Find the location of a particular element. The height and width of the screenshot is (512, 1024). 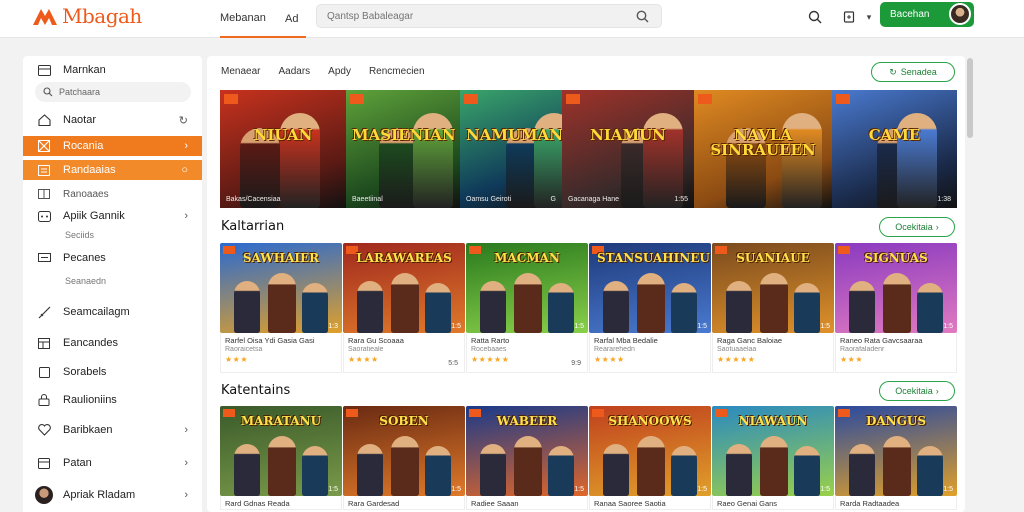

game-thumbnail: SUANIAUE 1:5 is located at coordinates (773, 288).